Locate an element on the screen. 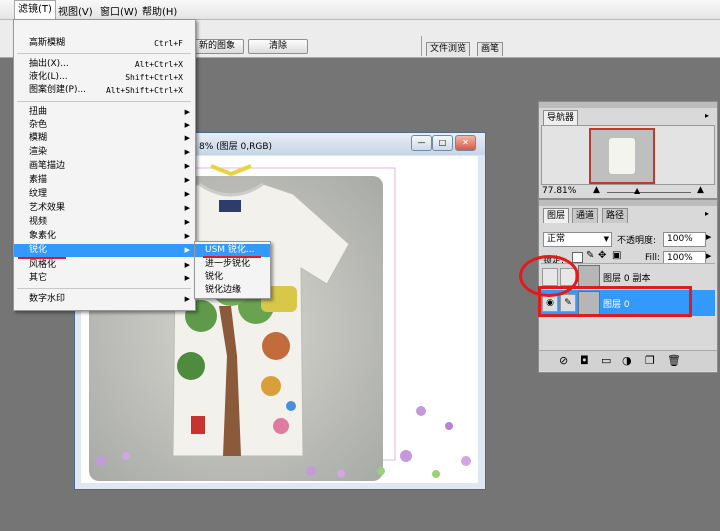 This screenshot has height=531, width=720. tab-channels: 通道 is located at coordinates (585, 215).